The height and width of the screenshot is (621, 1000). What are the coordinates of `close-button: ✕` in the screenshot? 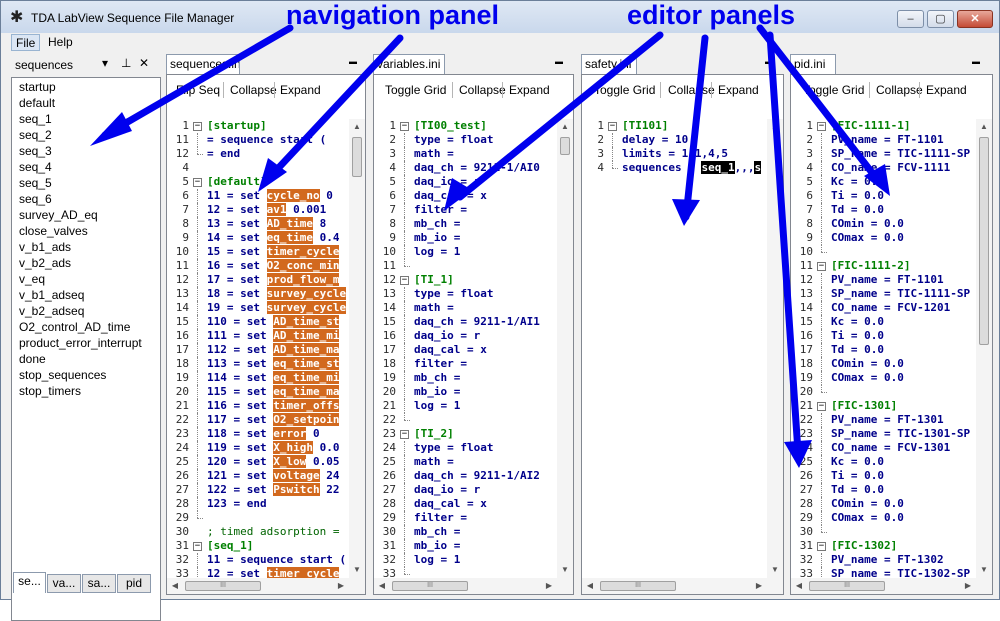 It's located at (975, 19).